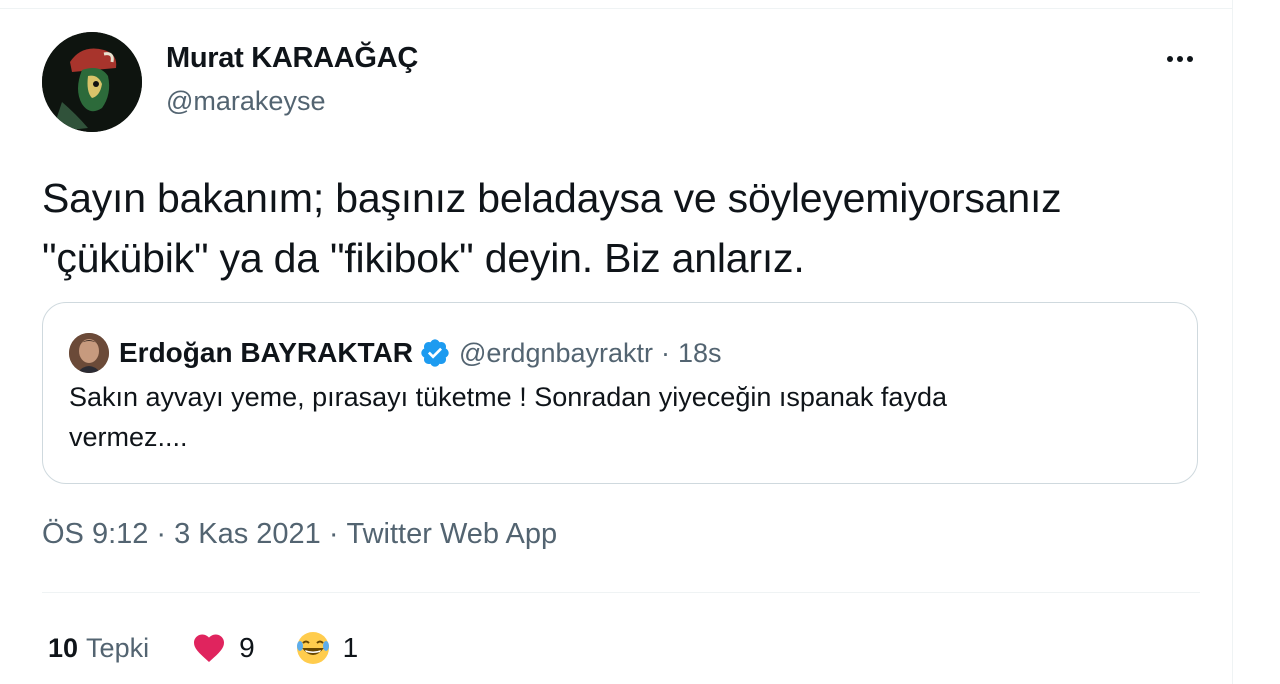  I want to click on reactions-label: Tepki, so click(117, 648).